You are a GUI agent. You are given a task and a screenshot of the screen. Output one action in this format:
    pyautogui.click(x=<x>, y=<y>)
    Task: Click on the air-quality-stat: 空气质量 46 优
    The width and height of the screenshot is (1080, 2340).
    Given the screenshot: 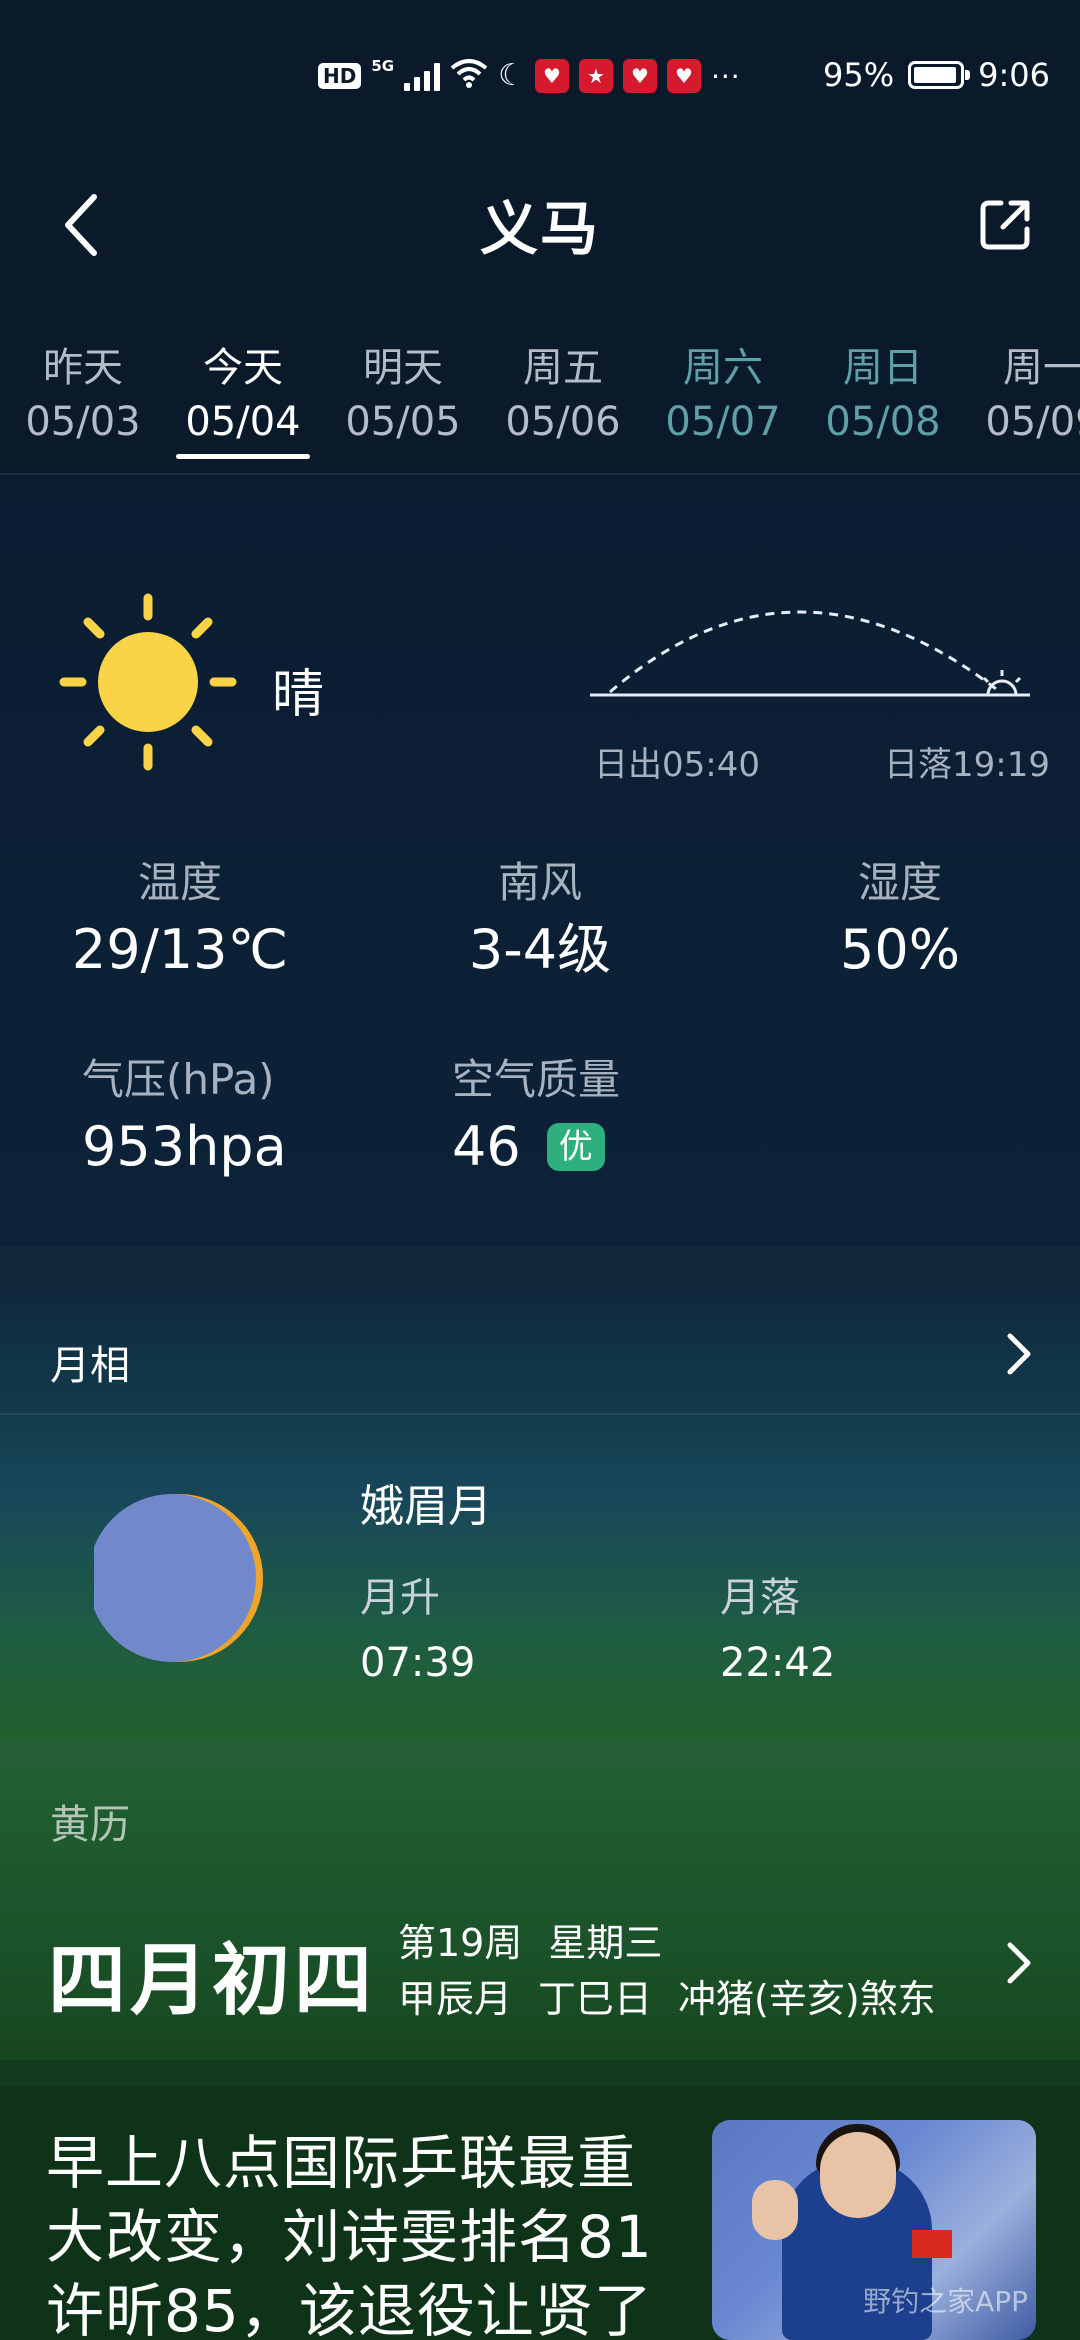 What is the action you would take?
    pyautogui.click(x=602, y=1119)
    